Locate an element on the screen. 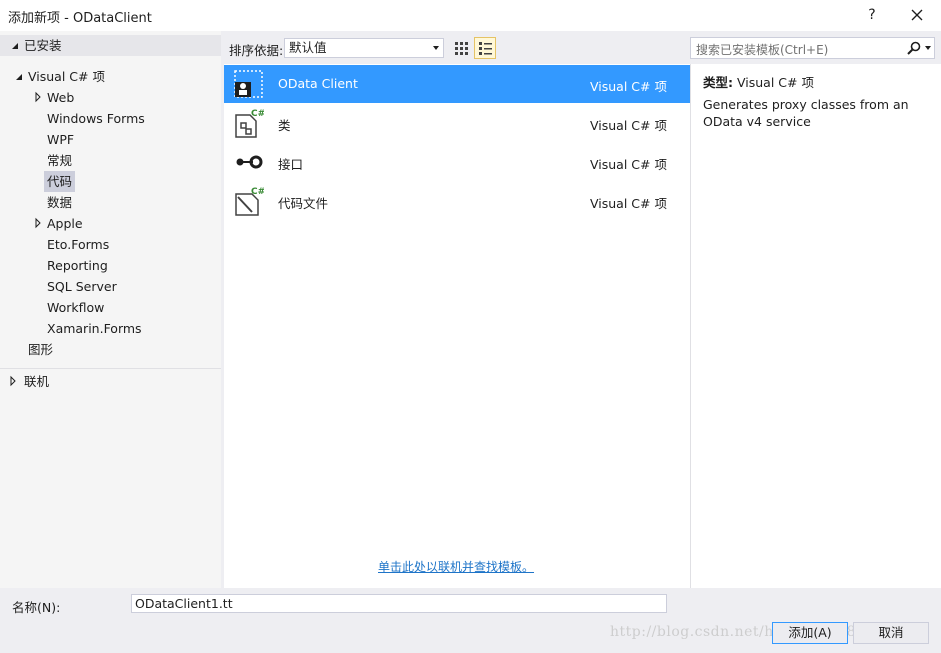 This screenshot has width=941, height=653. add-button: 添加(A) is located at coordinates (810, 633).